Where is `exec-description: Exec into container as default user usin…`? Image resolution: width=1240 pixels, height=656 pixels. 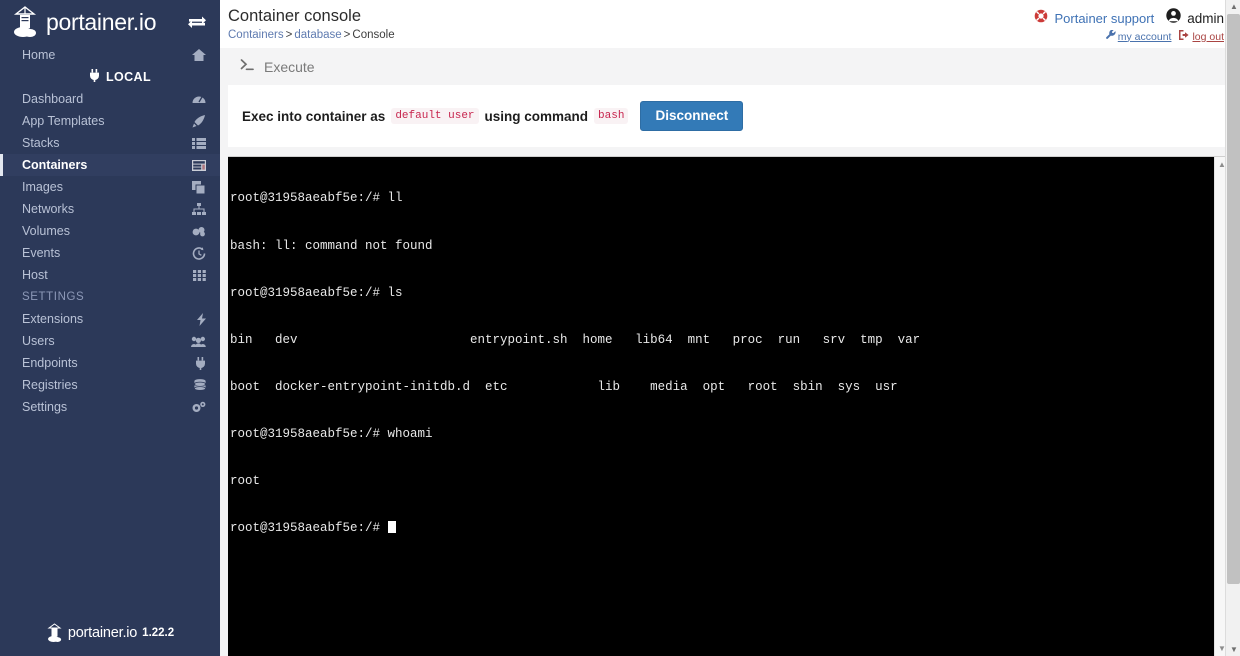 exec-description: Exec into container as default user usin… is located at coordinates (435, 116).